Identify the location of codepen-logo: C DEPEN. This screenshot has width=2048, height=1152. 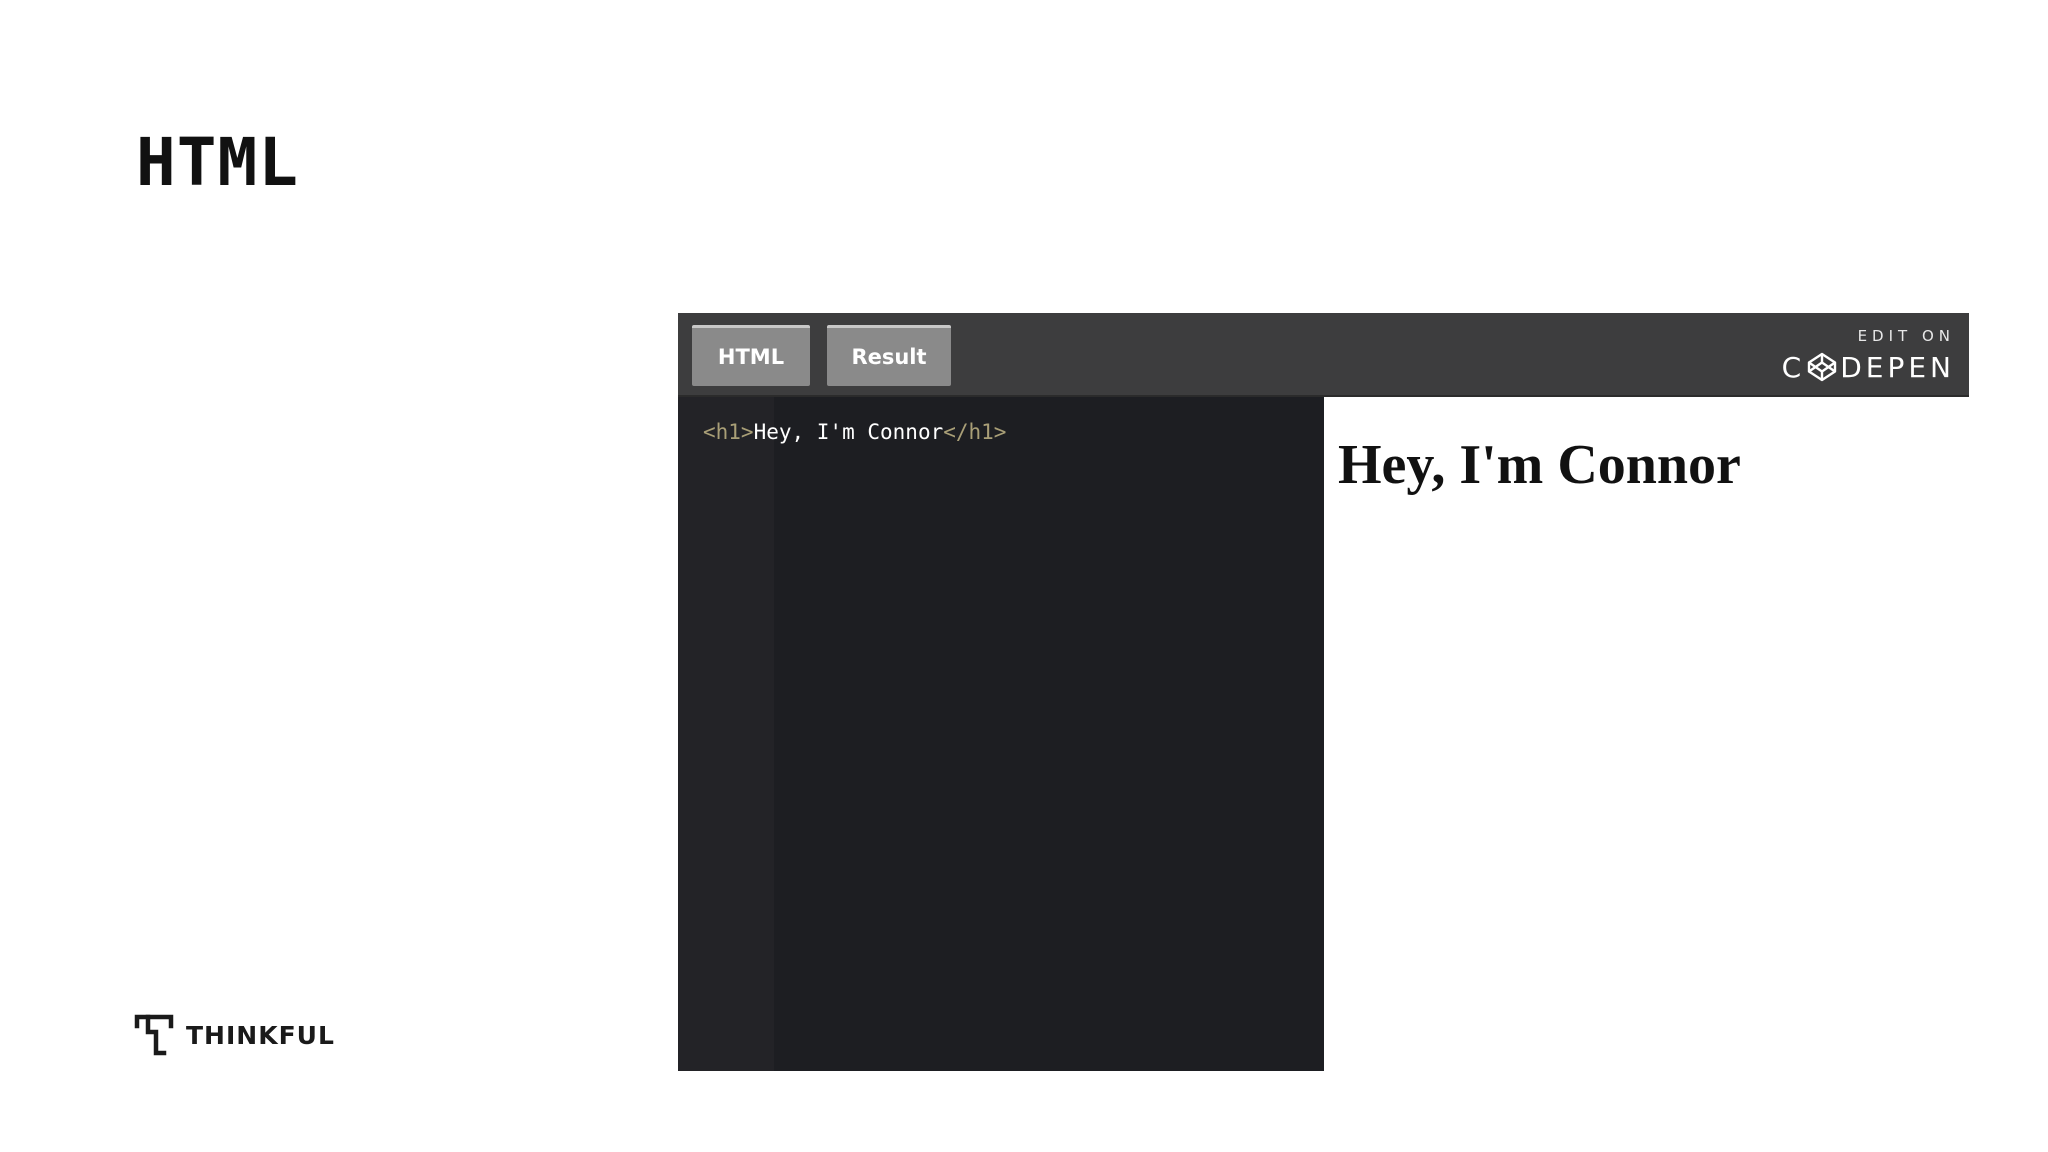
(1868, 367).